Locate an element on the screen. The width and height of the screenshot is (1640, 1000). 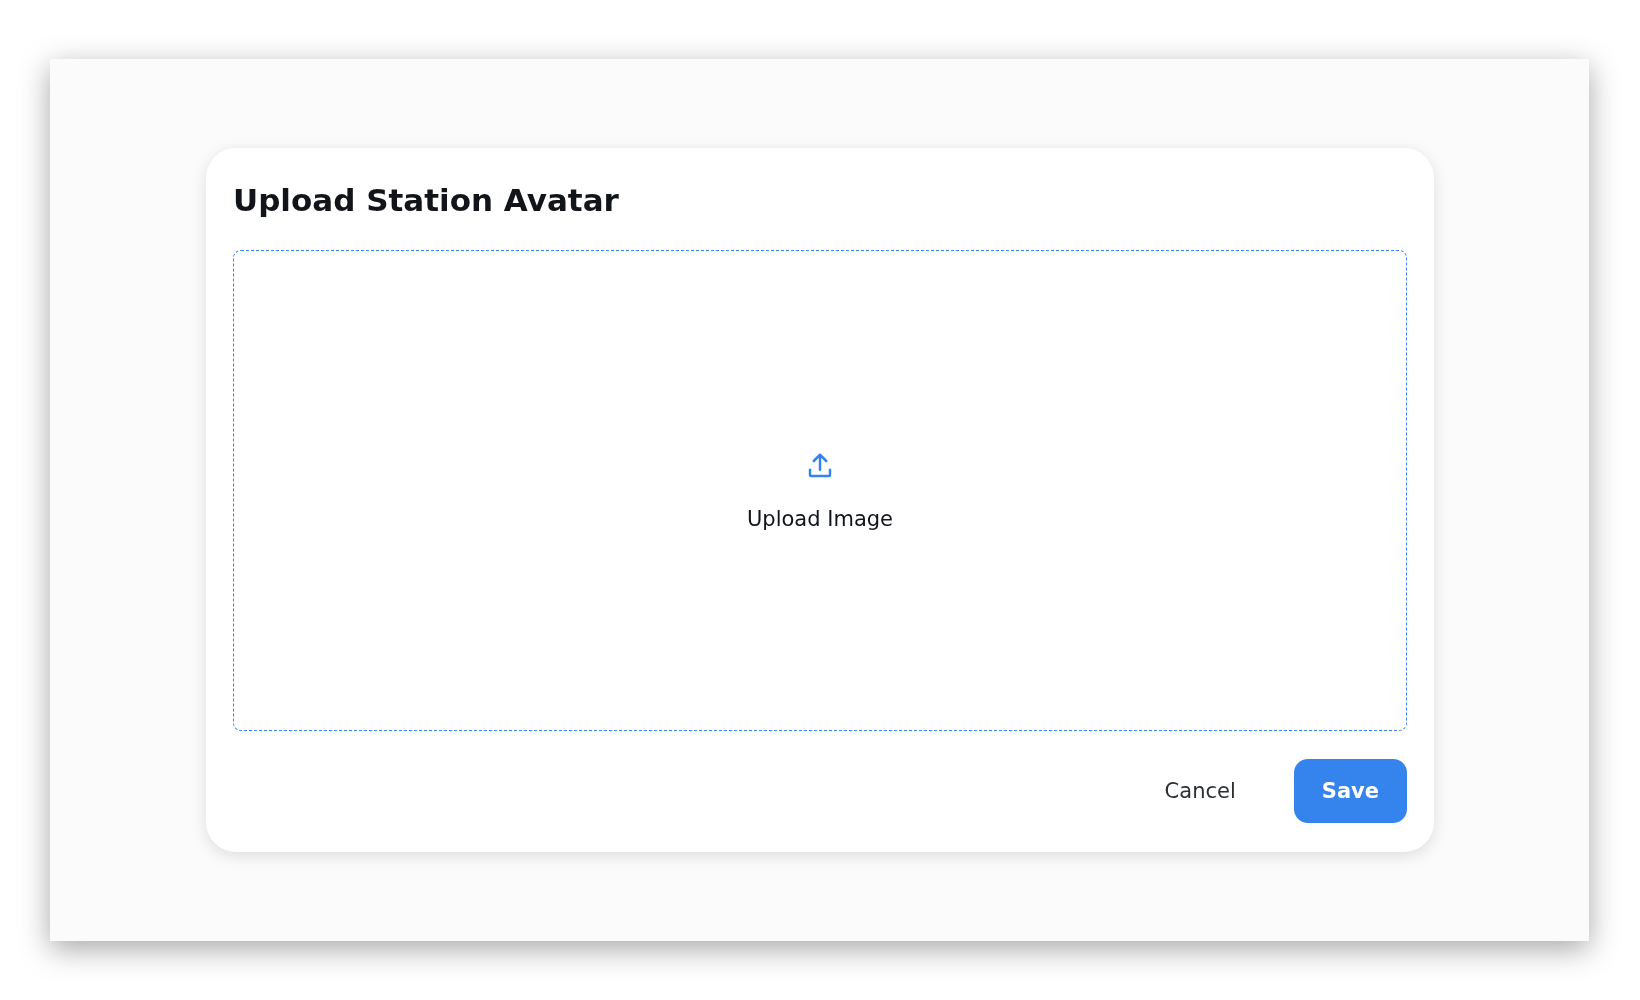
dialog-title: Upload Station Avatar is located at coordinates (426, 200).